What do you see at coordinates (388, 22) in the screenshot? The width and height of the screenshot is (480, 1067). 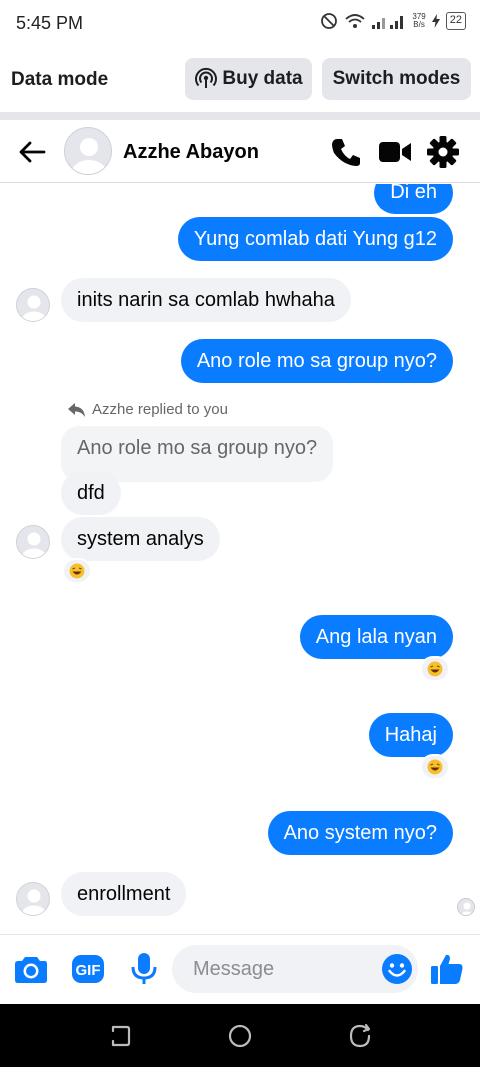 I see `signal-icon` at bounding box center [388, 22].